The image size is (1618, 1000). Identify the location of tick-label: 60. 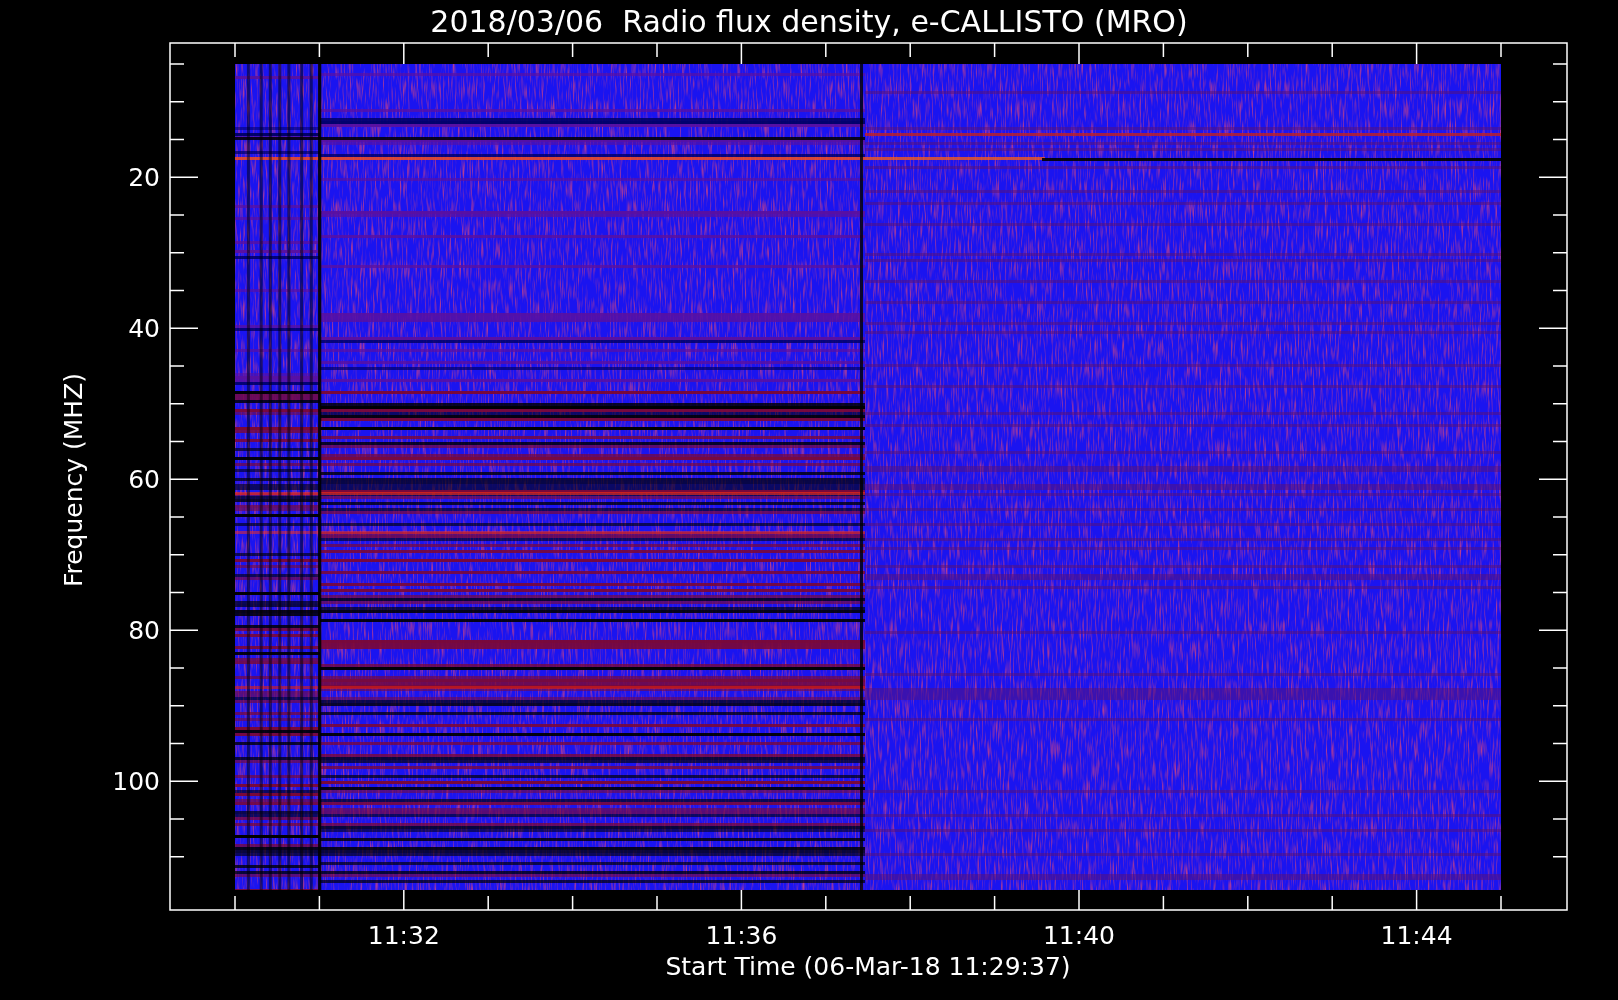
(144, 480).